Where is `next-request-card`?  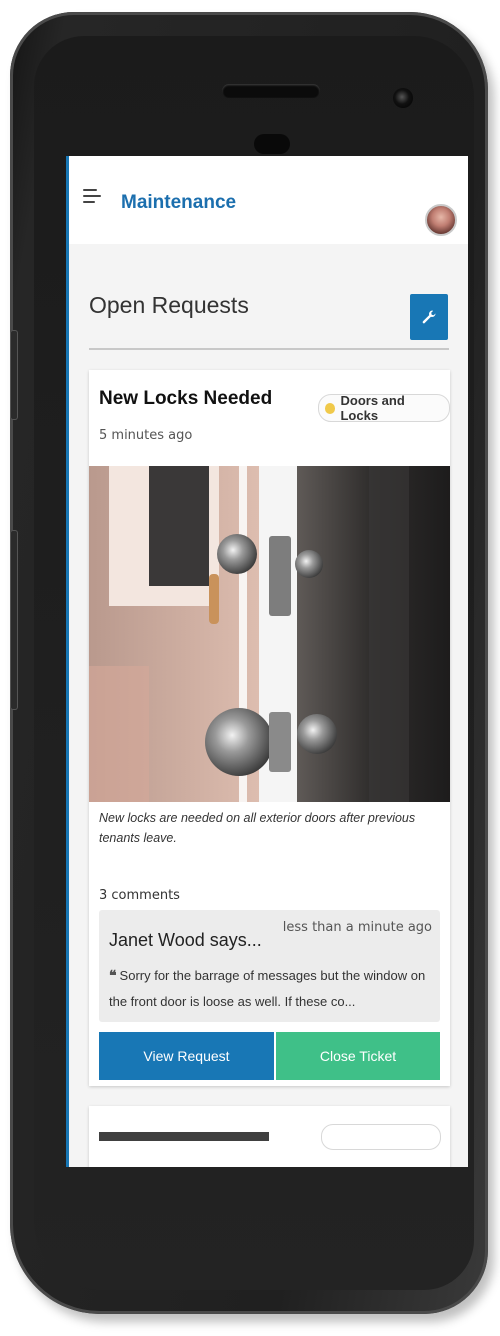
next-request-card is located at coordinates (269, 1136).